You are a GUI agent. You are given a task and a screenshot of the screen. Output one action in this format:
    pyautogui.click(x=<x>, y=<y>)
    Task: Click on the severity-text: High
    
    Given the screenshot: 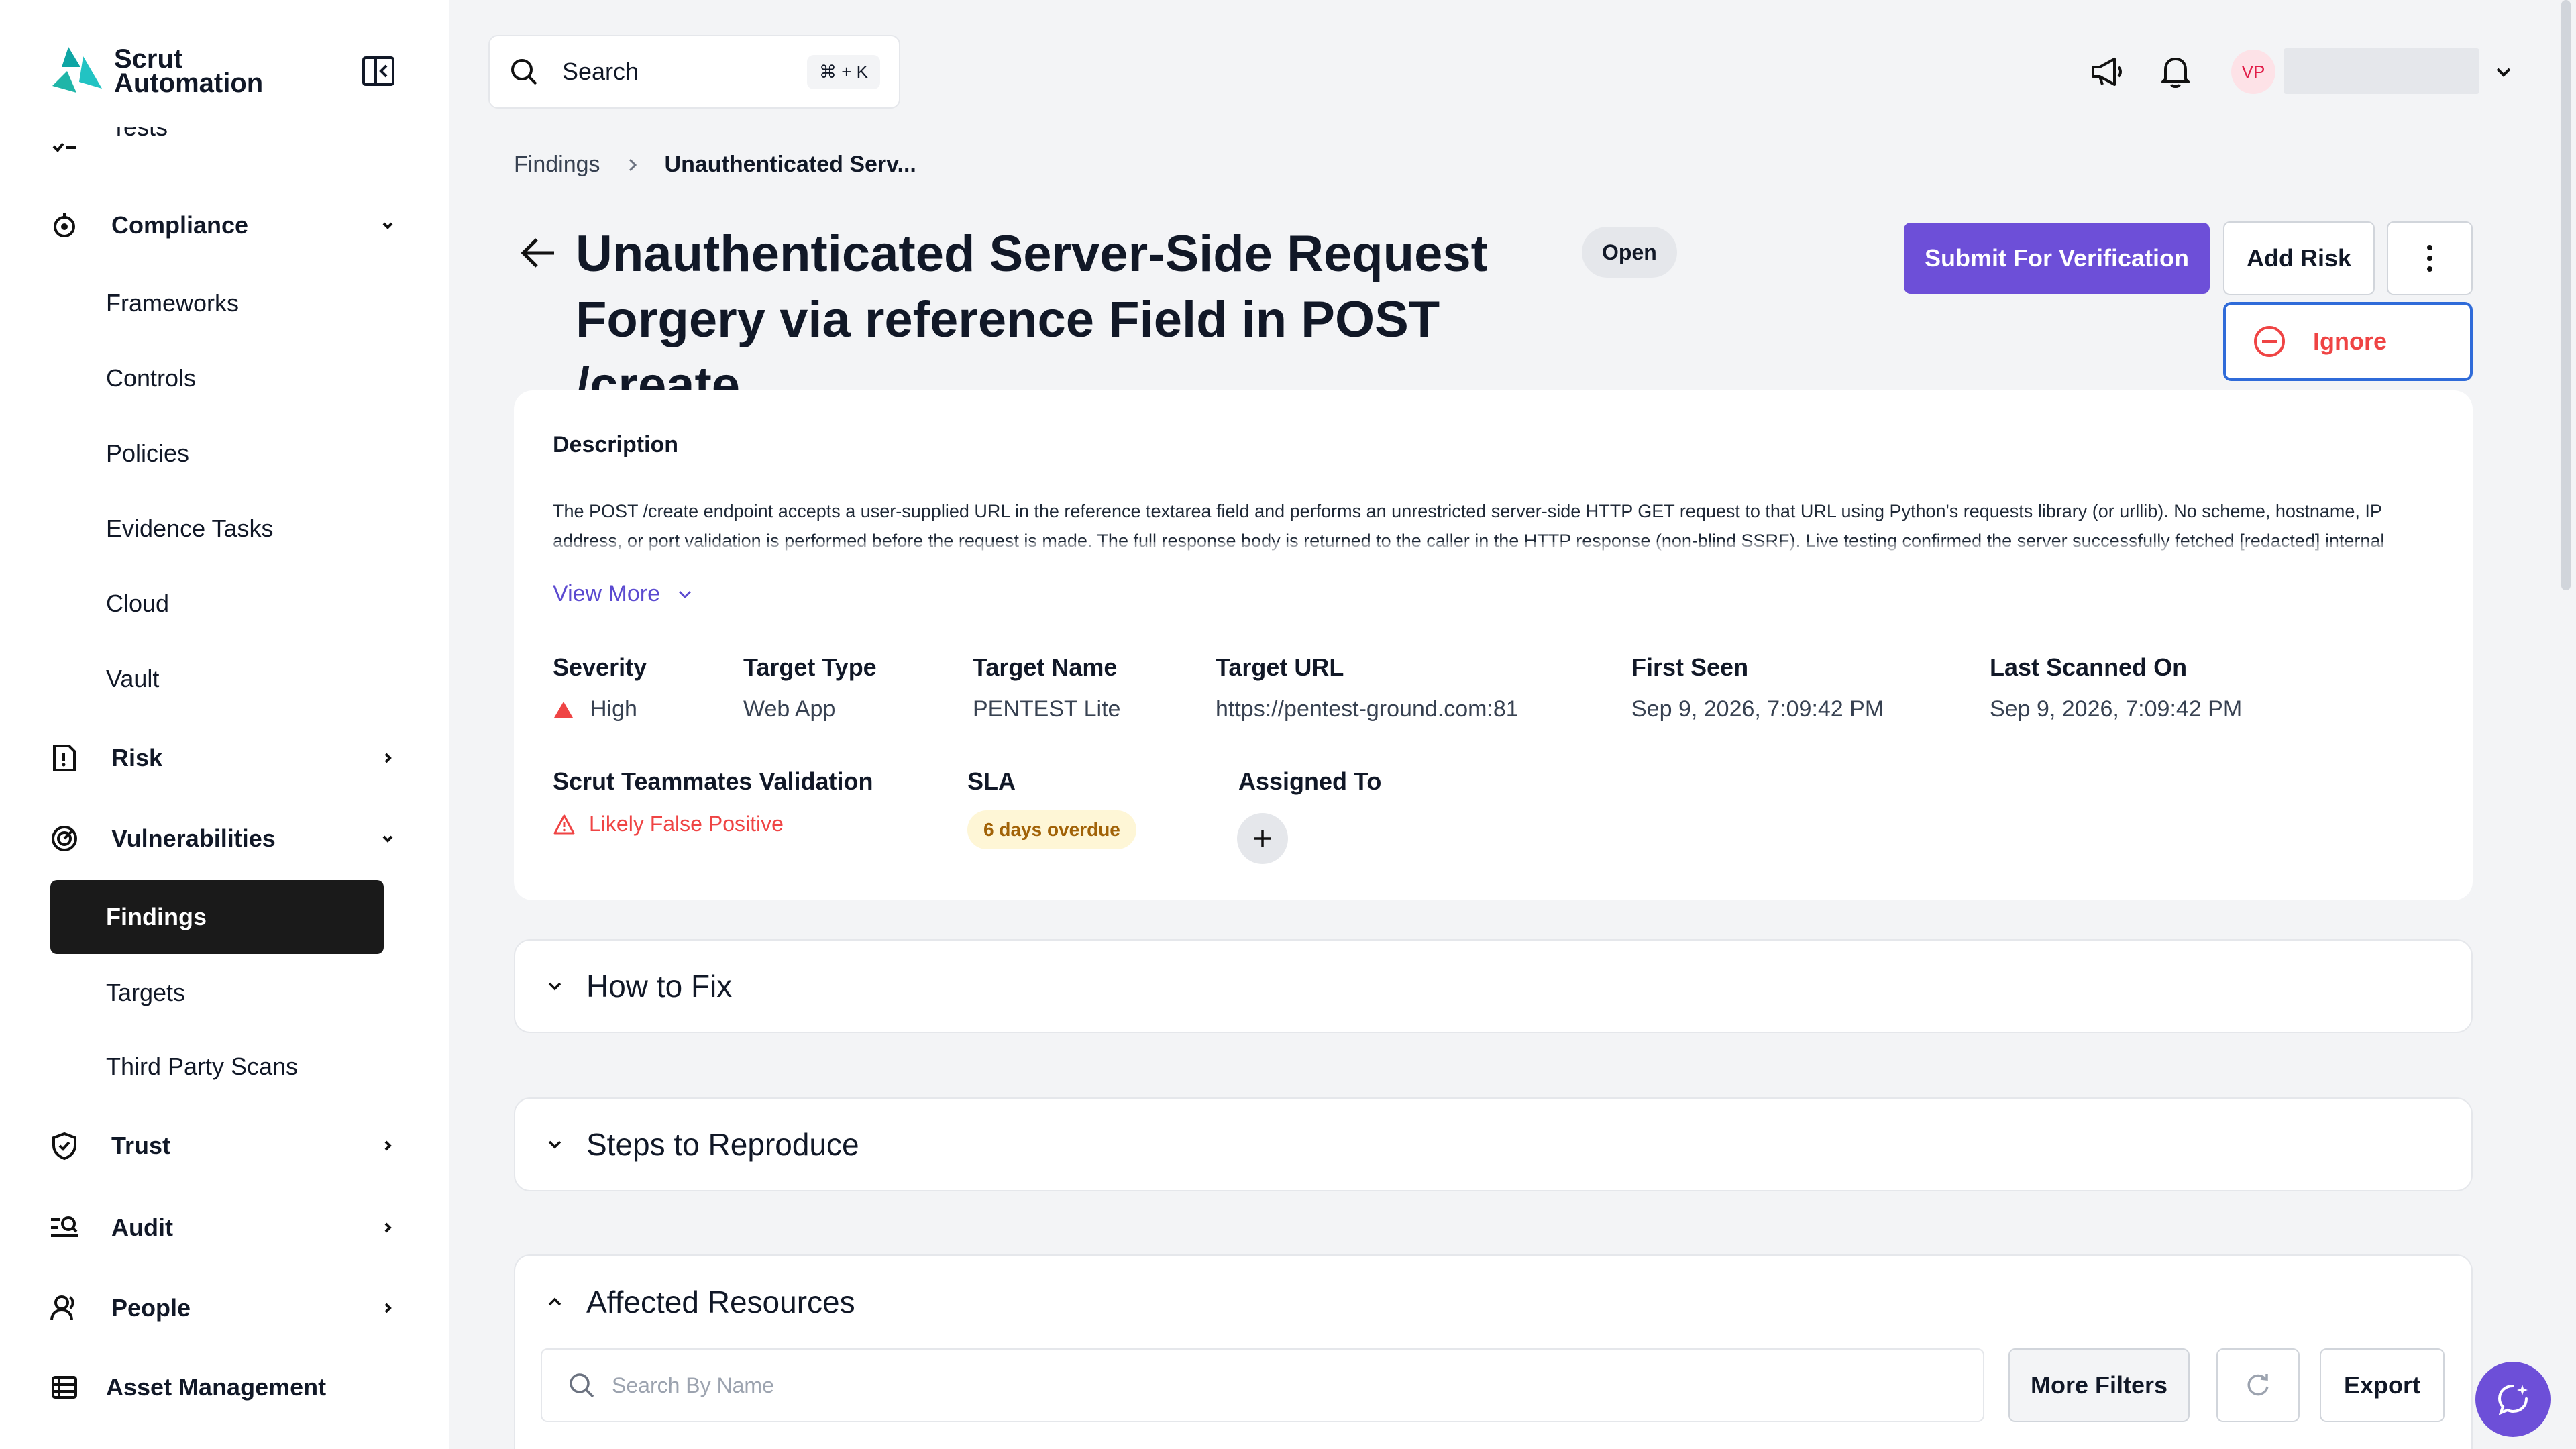 What is the action you would take?
    pyautogui.click(x=613, y=709)
    